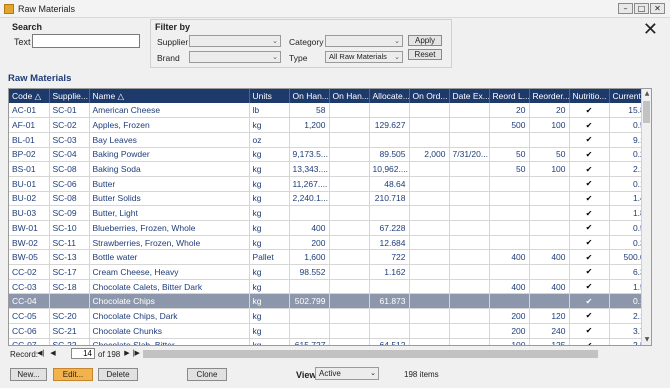 The width and height of the screenshot is (670, 388). I want to click on table-row: BU-03SC-09Butter, Lightkg✔1.80, so click(330, 213).